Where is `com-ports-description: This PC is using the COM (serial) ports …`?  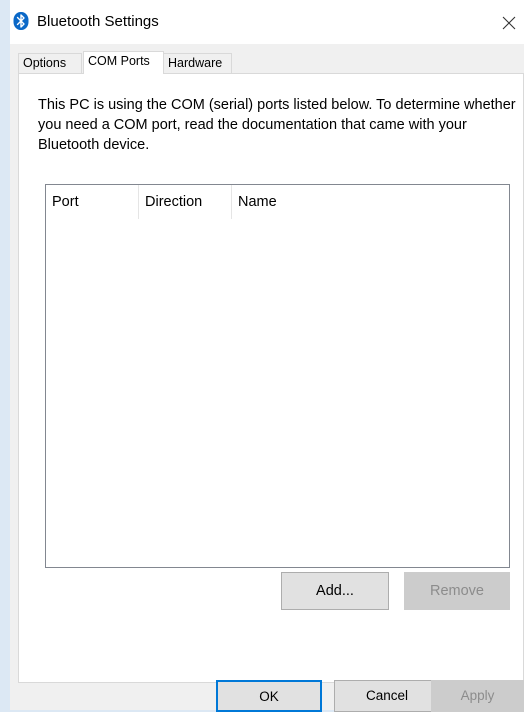 com-ports-description: This PC is using the COM (serial) ports … is located at coordinates (277, 125).